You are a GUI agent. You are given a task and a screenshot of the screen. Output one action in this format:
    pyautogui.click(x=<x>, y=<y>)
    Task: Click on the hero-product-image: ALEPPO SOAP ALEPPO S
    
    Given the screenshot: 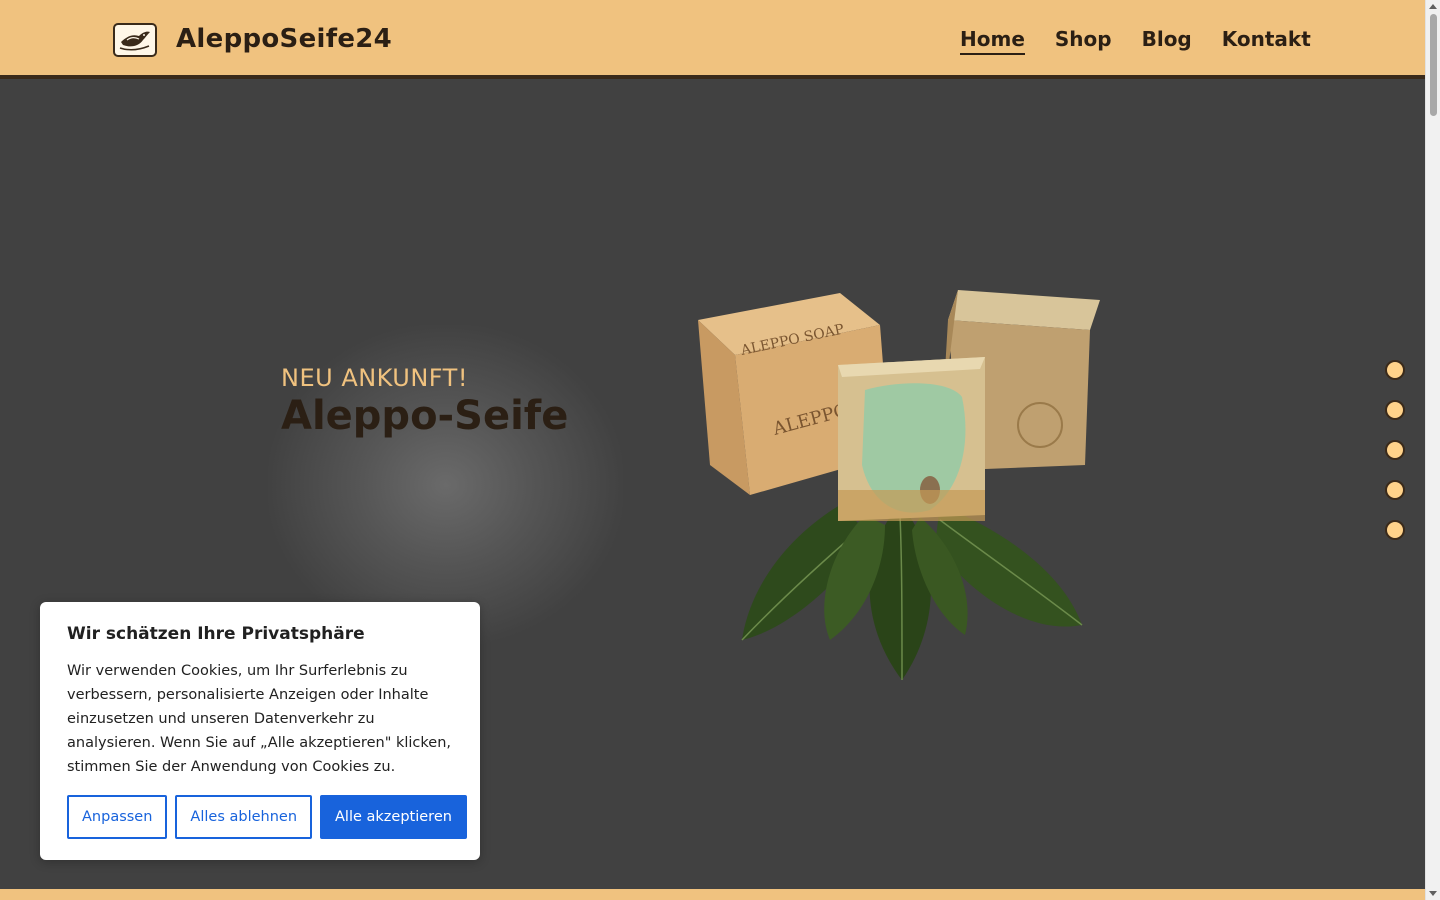 What is the action you would take?
    pyautogui.click(x=900, y=485)
    